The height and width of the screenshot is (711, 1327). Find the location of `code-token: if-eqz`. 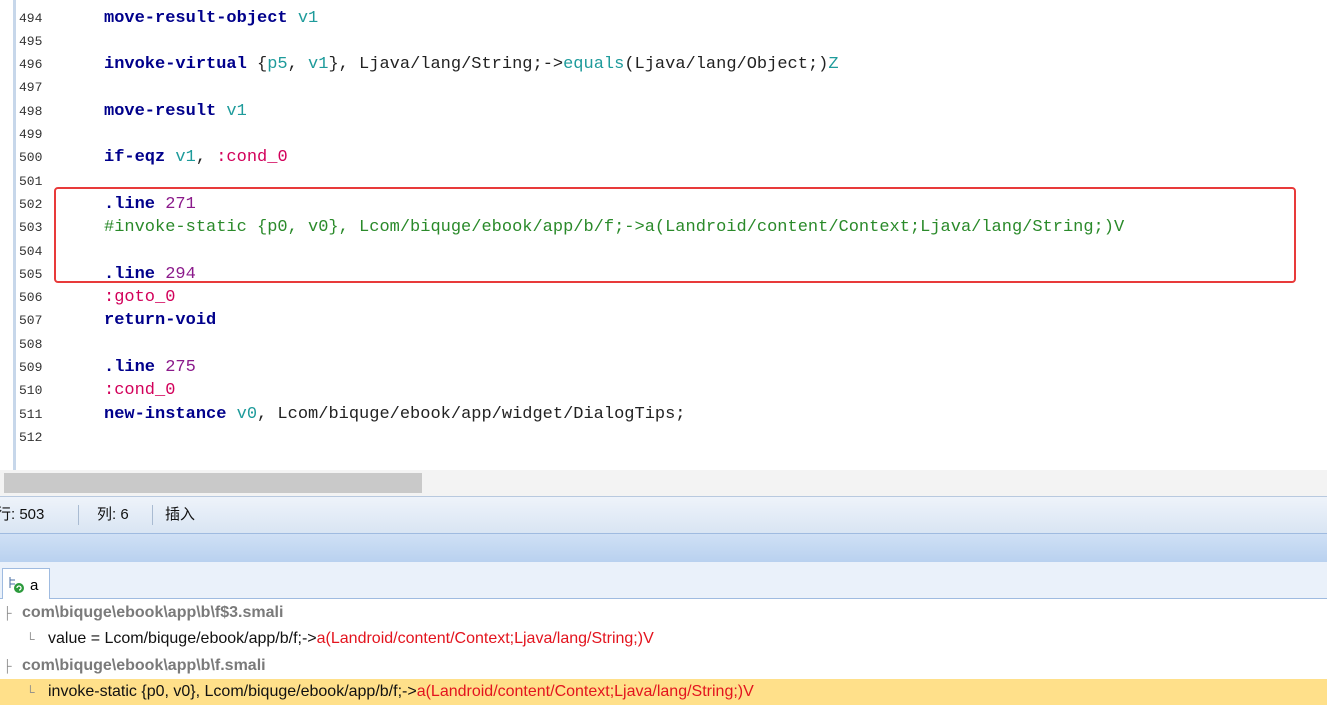

code-token: if-eqz is located at coordinates (135, 157).